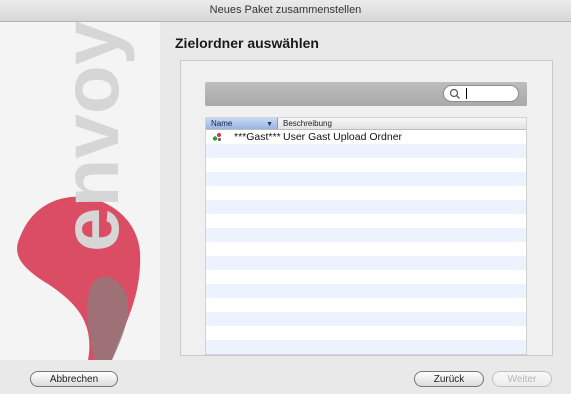 Image resolution: width=571 pixels, height=394 pixels. What do you see at coordinates (454, 93) in the screenshot?
I see `search-icon` at bounding box center [454, 93].